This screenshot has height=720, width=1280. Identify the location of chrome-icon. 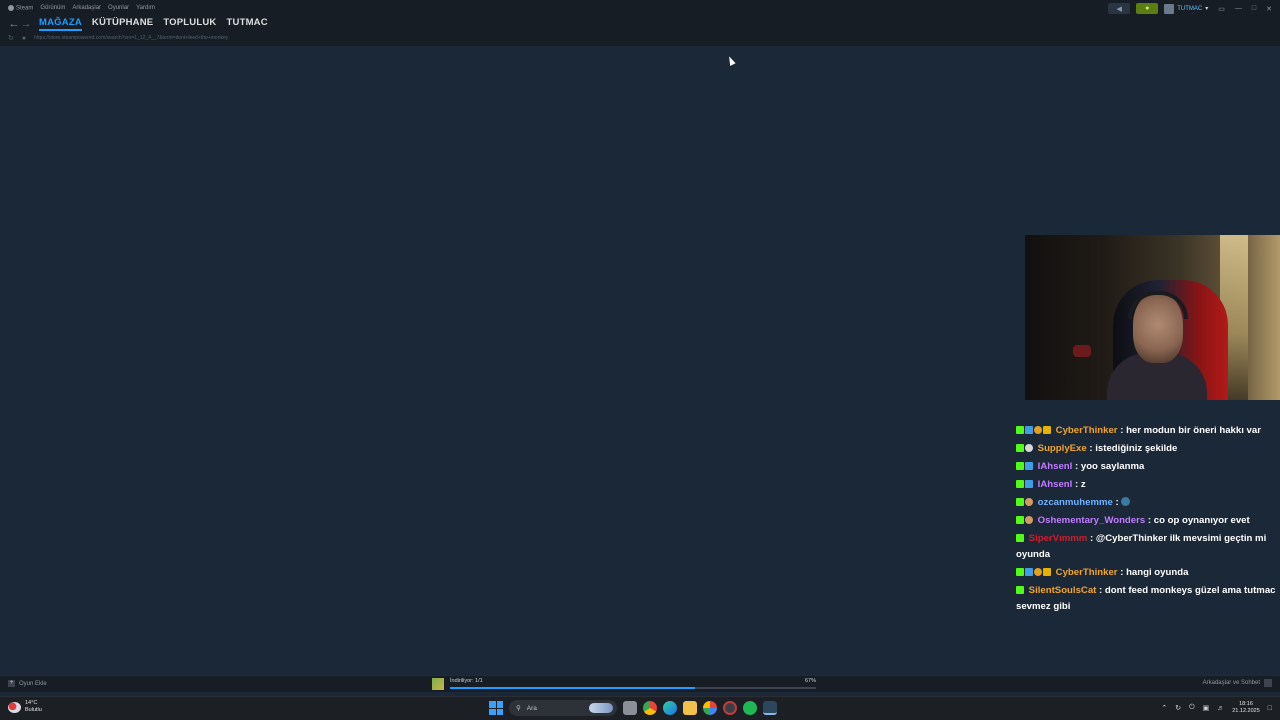
(650, 708).